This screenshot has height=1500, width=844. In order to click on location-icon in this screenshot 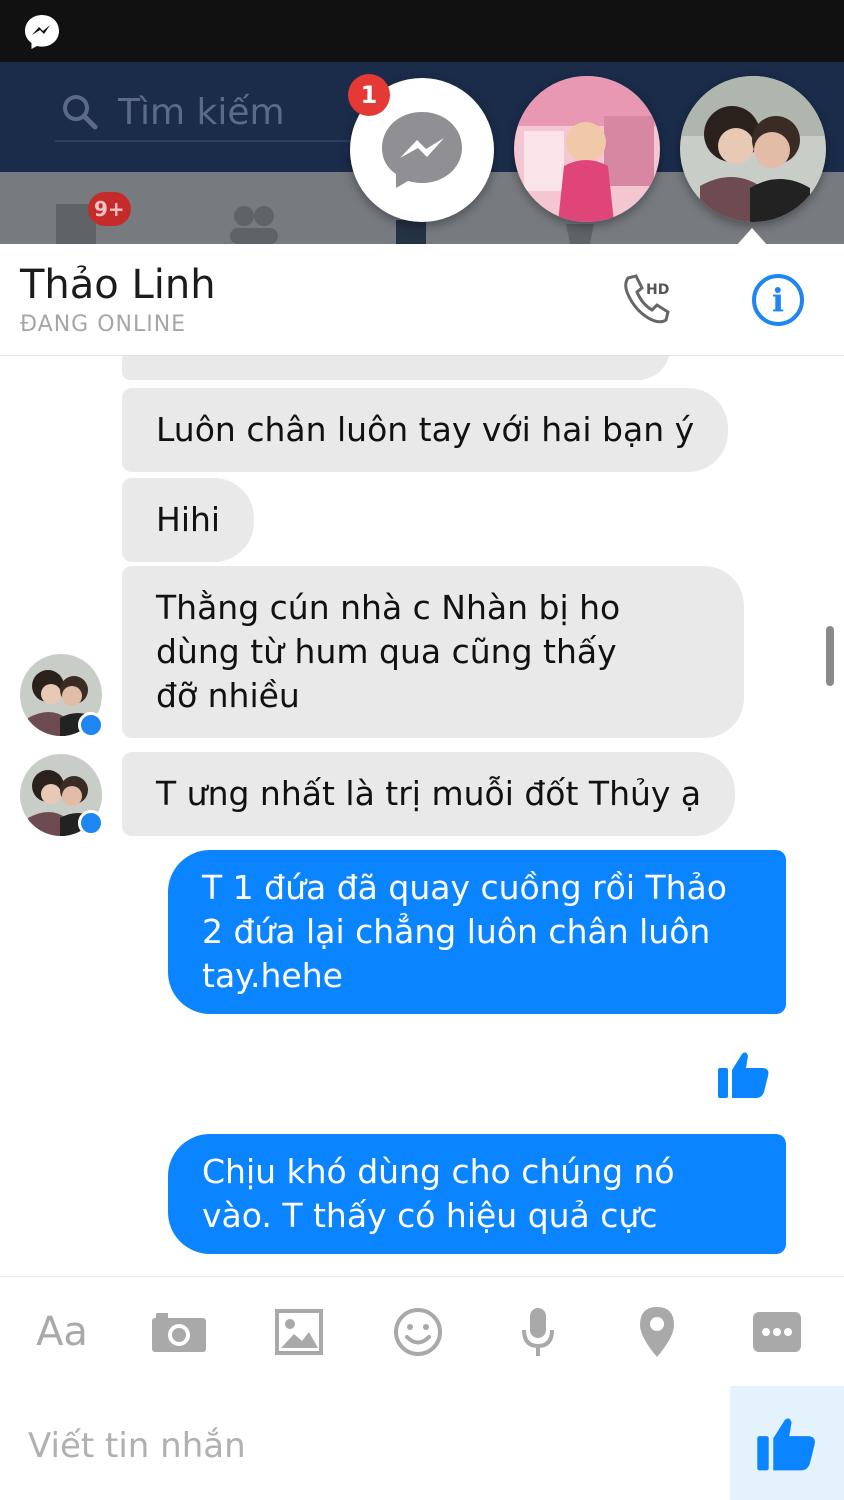, I will do `click(657, 1332)`.